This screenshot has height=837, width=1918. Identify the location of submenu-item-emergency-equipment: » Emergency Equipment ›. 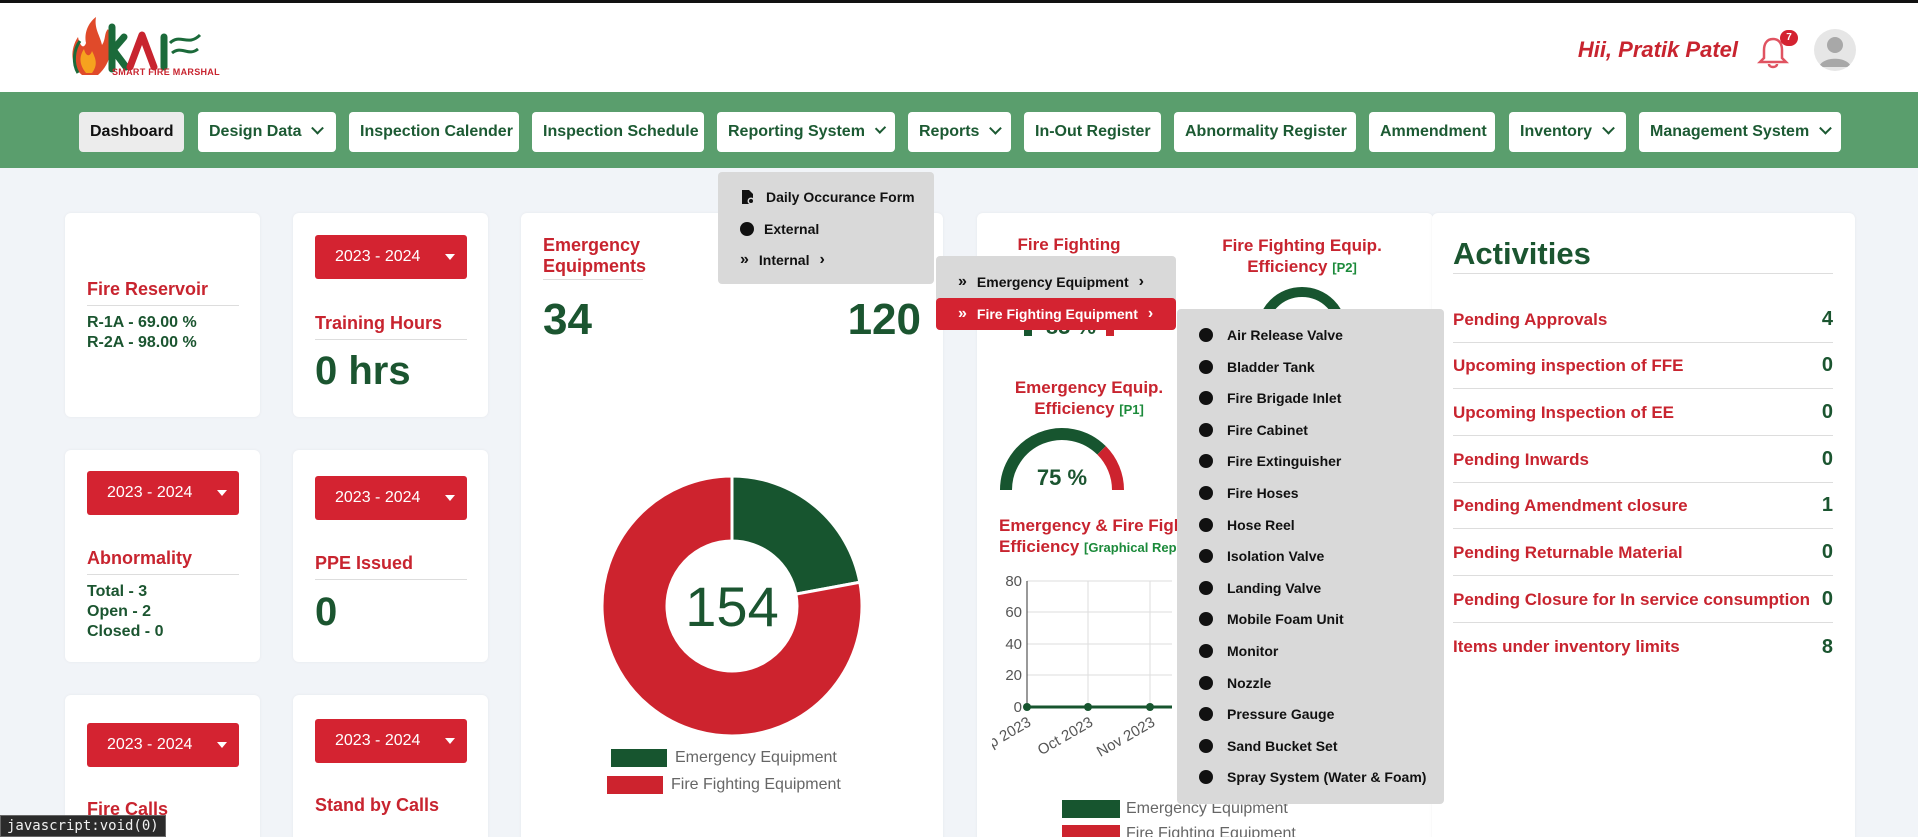
(1051, 282).